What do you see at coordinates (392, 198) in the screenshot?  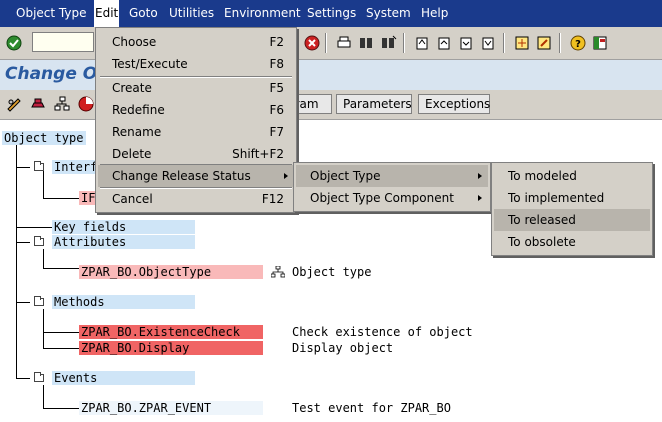 I see `menu-item-object-type-component: Object Type Component` at bounding box center [392, 198].